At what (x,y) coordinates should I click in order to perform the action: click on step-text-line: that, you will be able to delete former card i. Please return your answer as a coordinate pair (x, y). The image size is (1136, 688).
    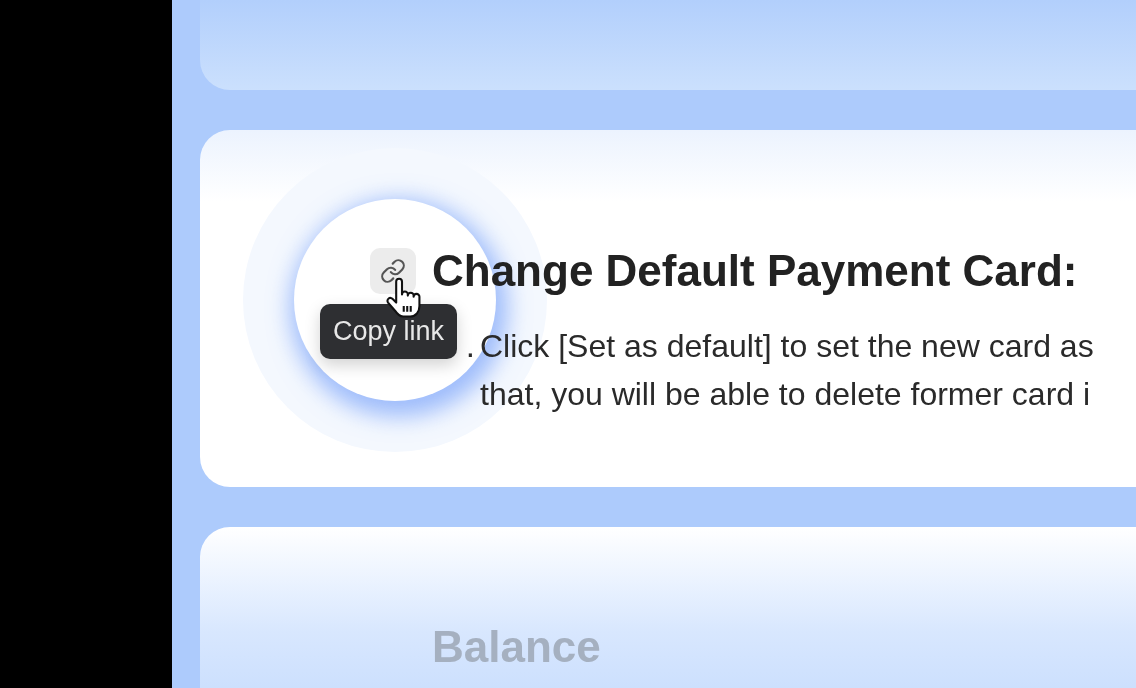
    Looking at the image, I should click on (786, 394).